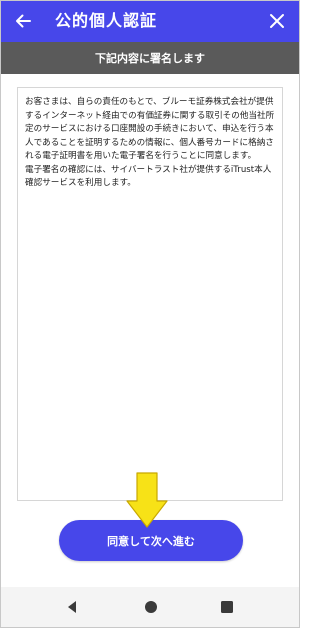 This screenshot has height=628, width=320. What do you see at coordinates (72, 607) in the screenshot?
I see `nav-back-icon` at bounding box center [72, 607].